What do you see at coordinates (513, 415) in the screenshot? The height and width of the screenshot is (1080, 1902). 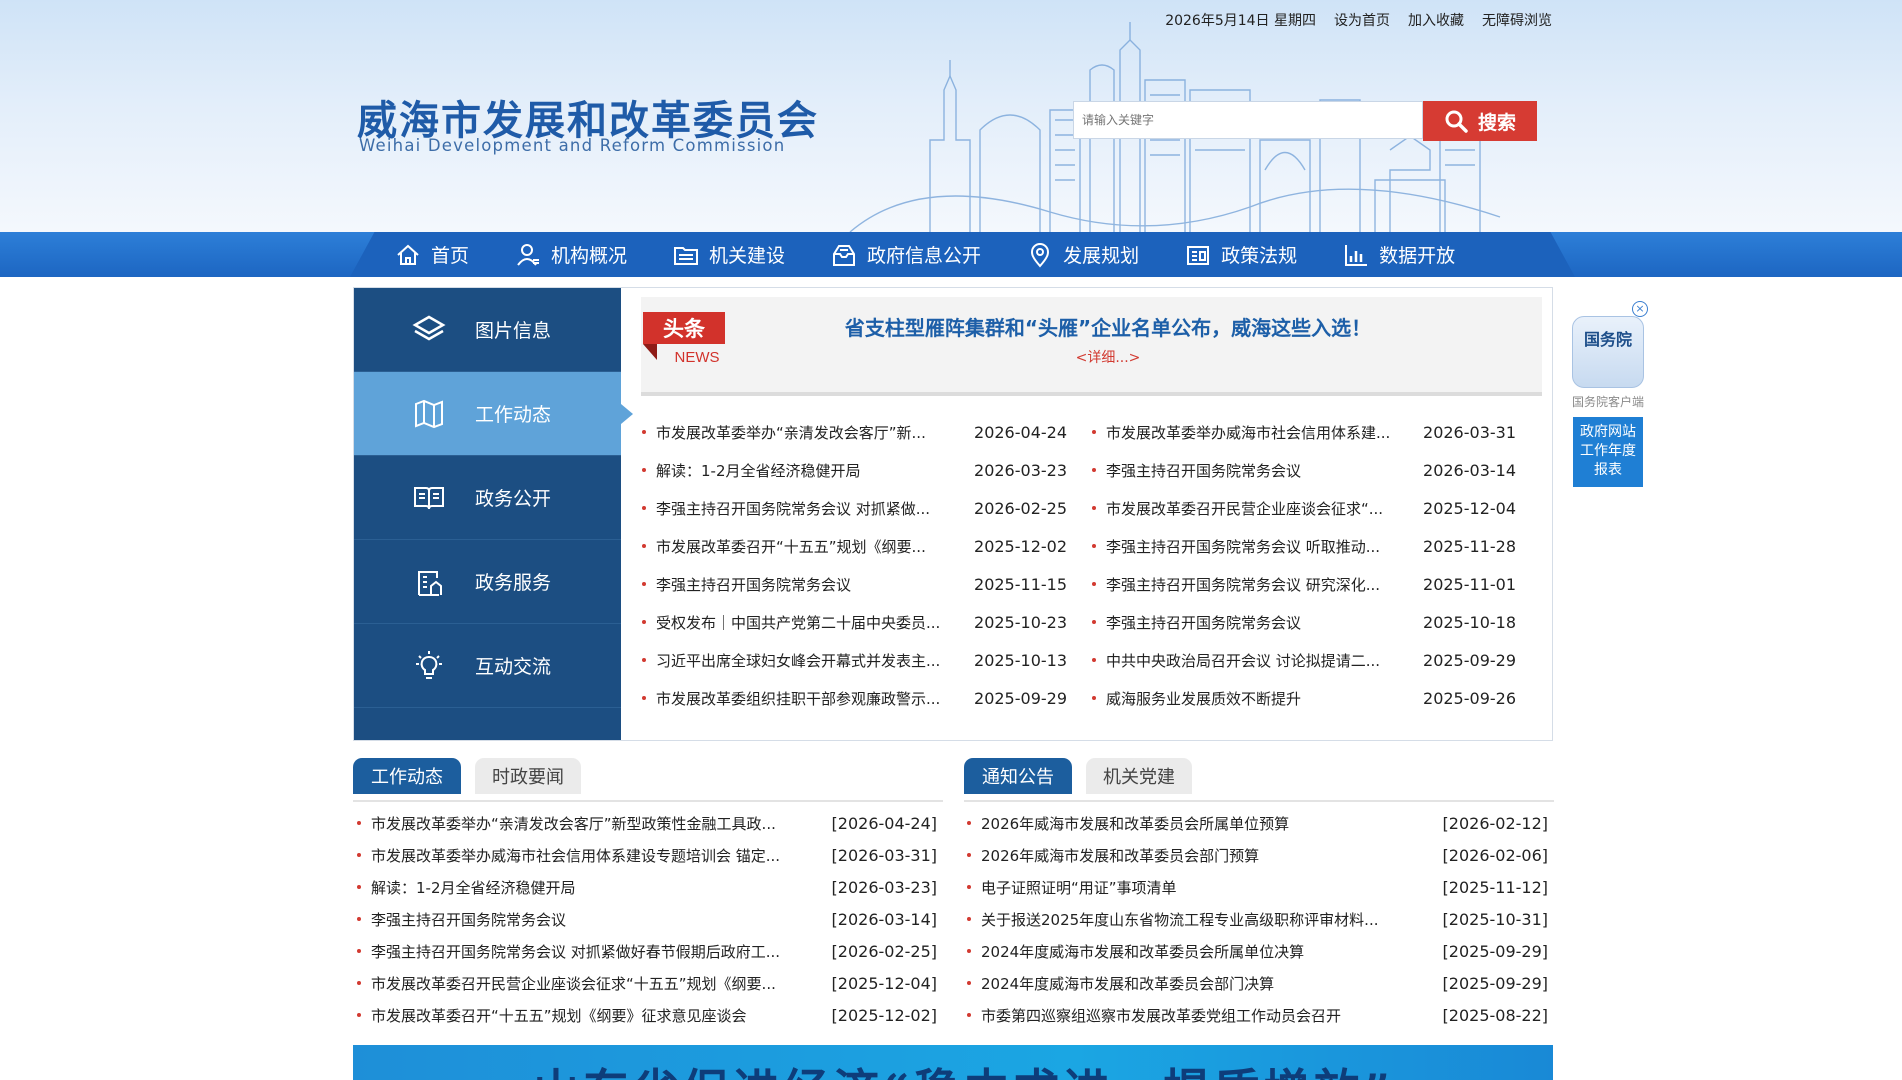 I see `sidebar-item-label: 工作动态` at bounding box center [513, 415].